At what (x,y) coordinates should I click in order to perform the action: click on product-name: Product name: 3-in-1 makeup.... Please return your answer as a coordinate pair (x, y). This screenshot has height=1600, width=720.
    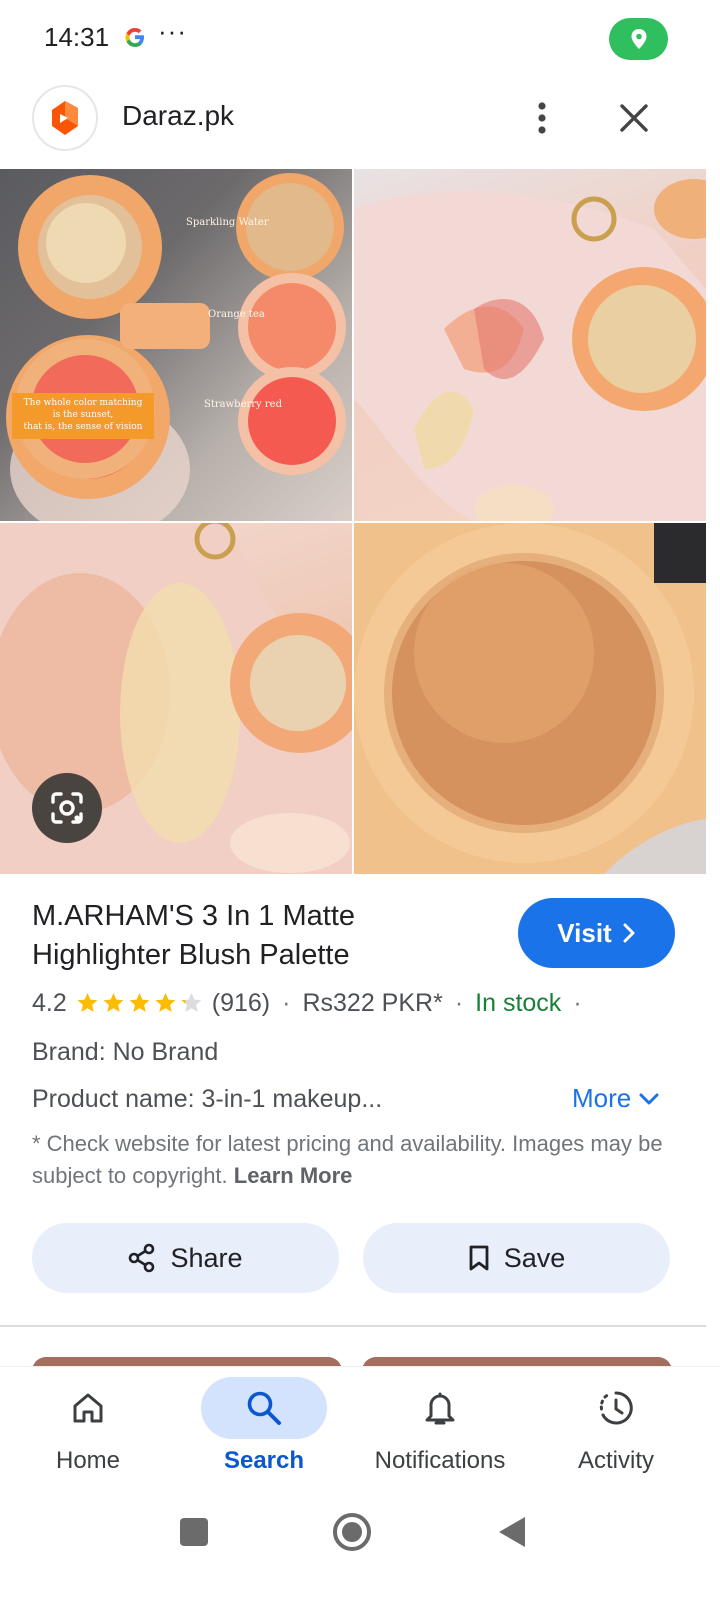
    Looking at the image, I should click on (207, 1099).